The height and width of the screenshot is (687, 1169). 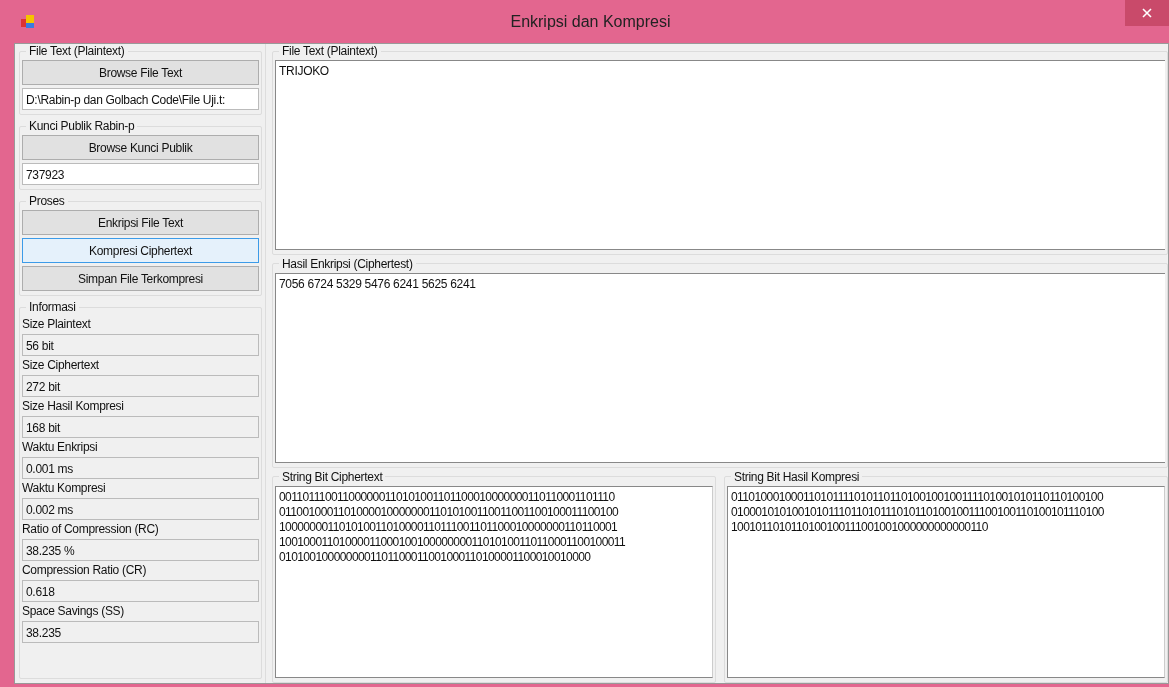 What do you see at coordinates (82, 126) in the screenshot?
I see `group-title: Kunci Publik Rabin-p` at bounding box center [82, 126].